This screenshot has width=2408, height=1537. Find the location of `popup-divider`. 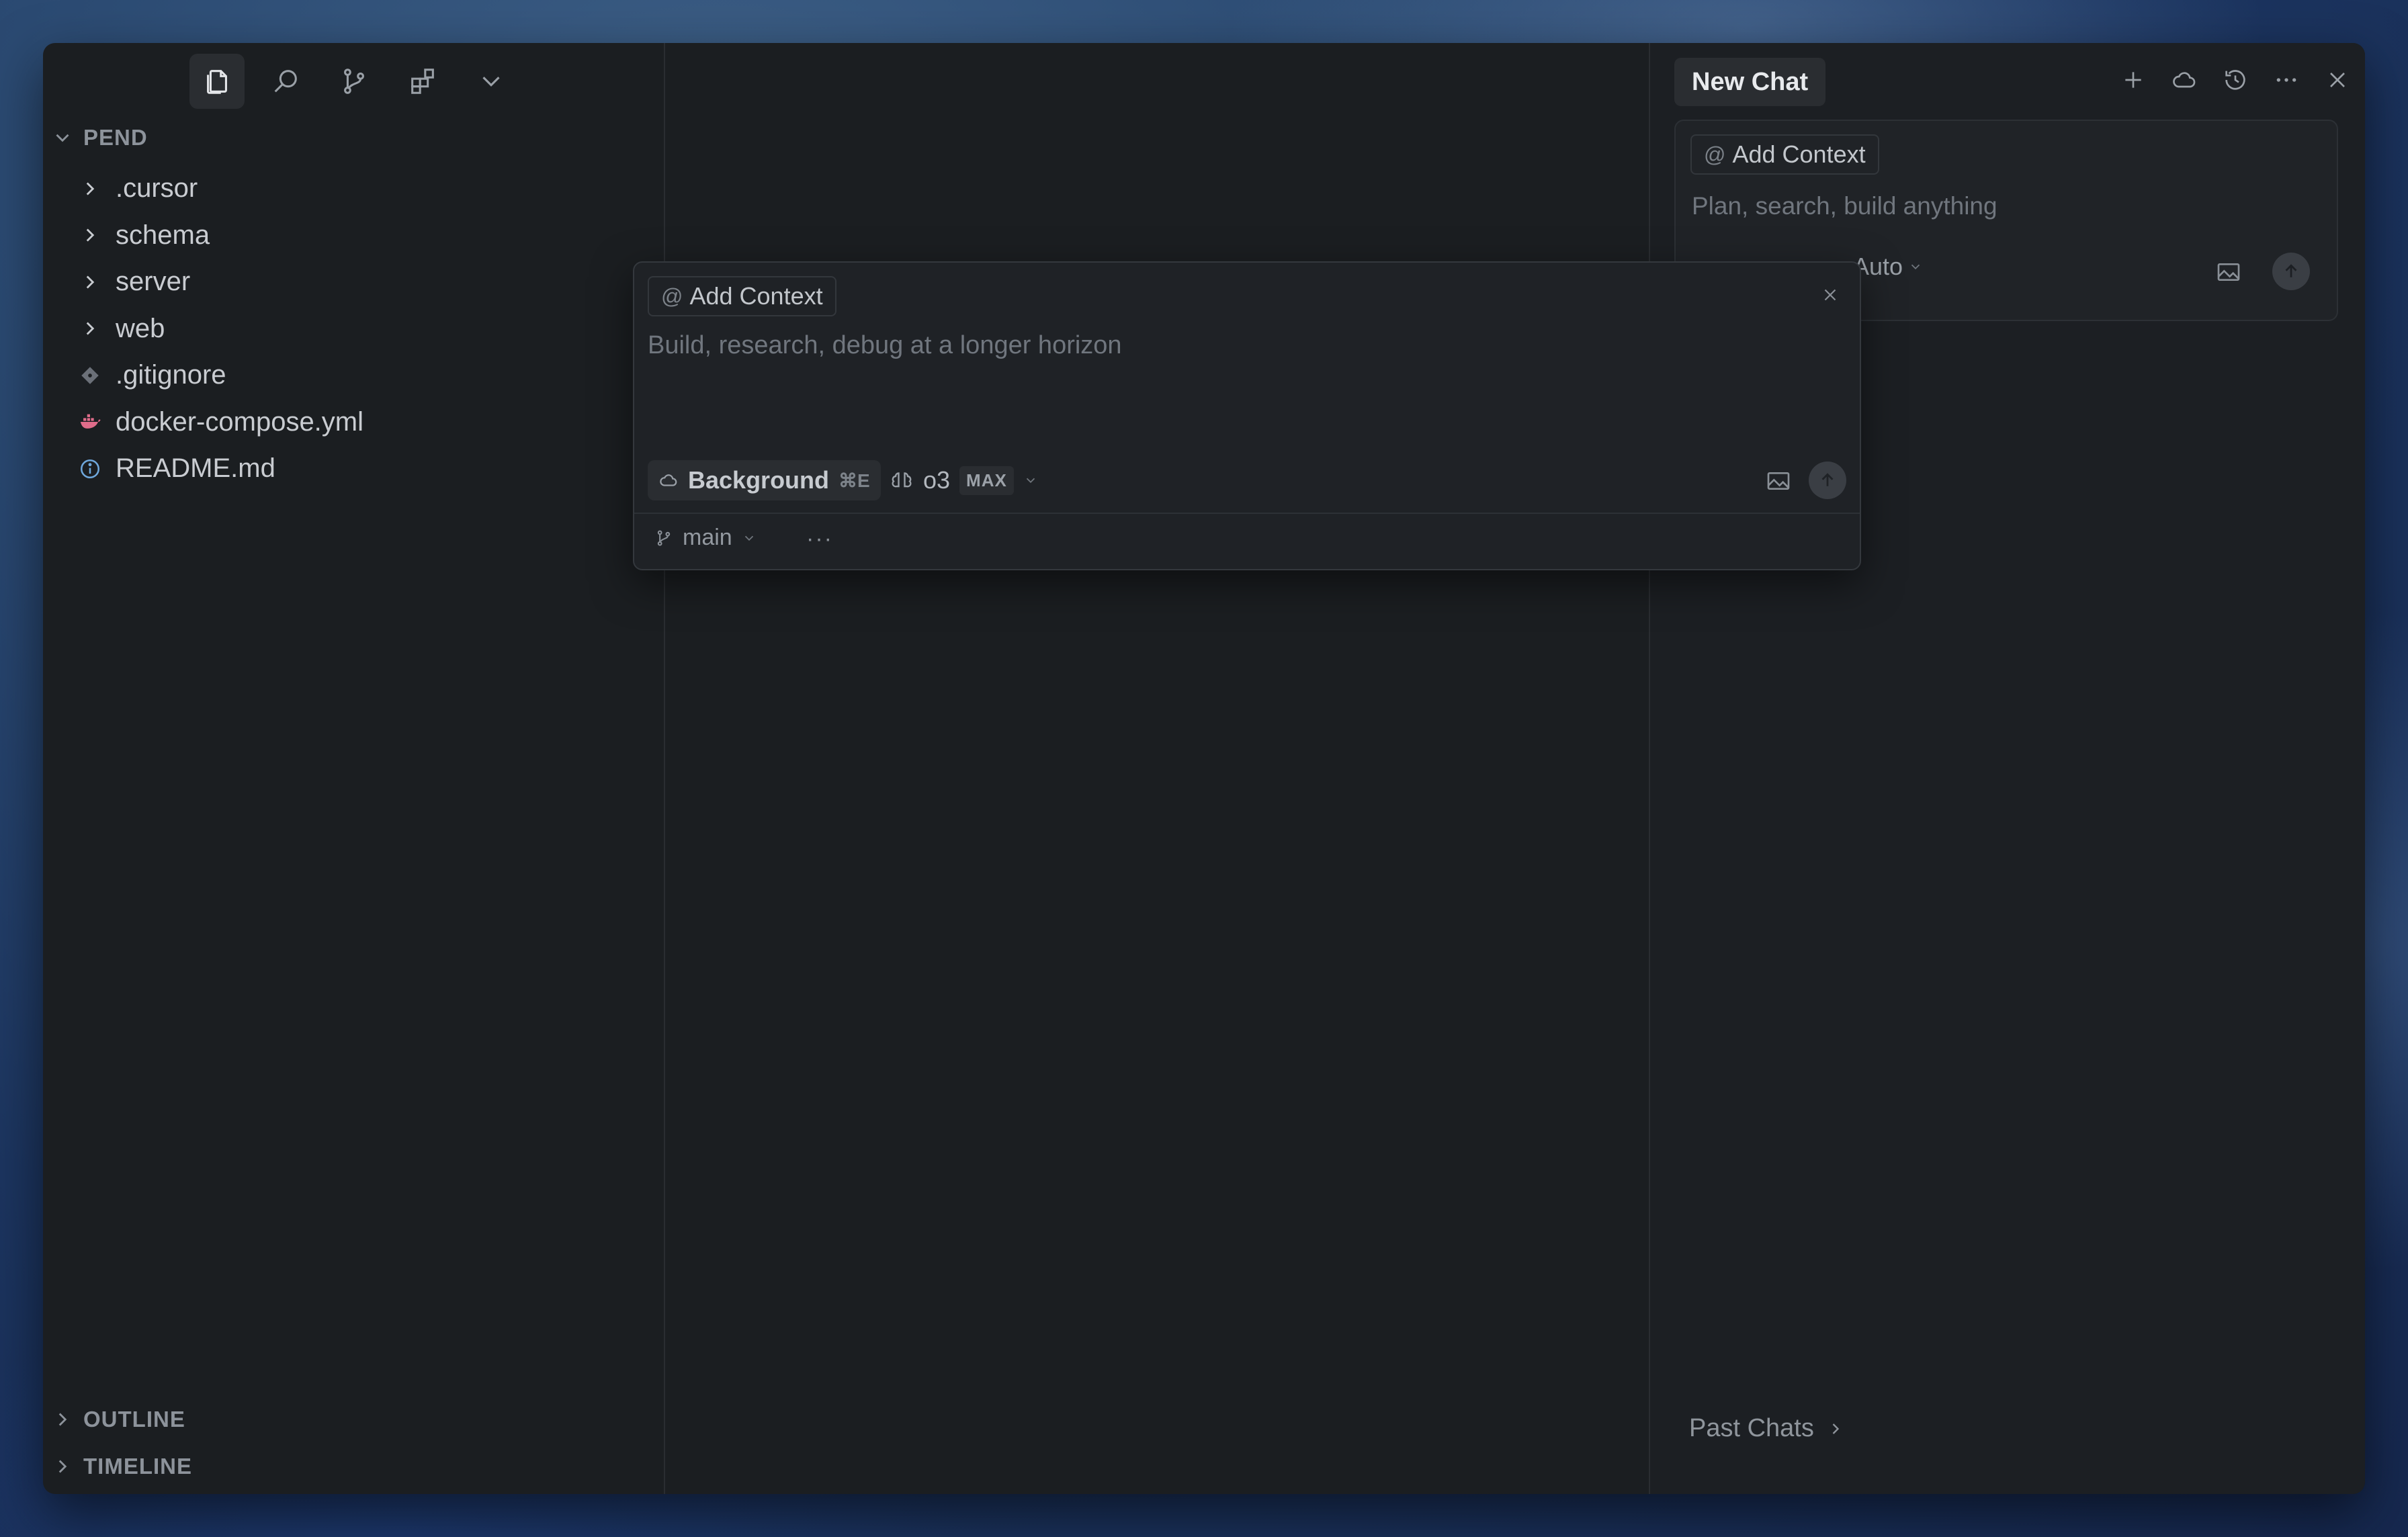

popup-divider is located at coordinates (1247, 513).